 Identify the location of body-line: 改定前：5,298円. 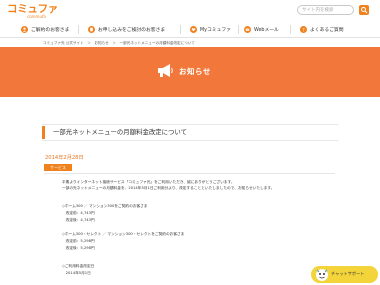
(78, 241).